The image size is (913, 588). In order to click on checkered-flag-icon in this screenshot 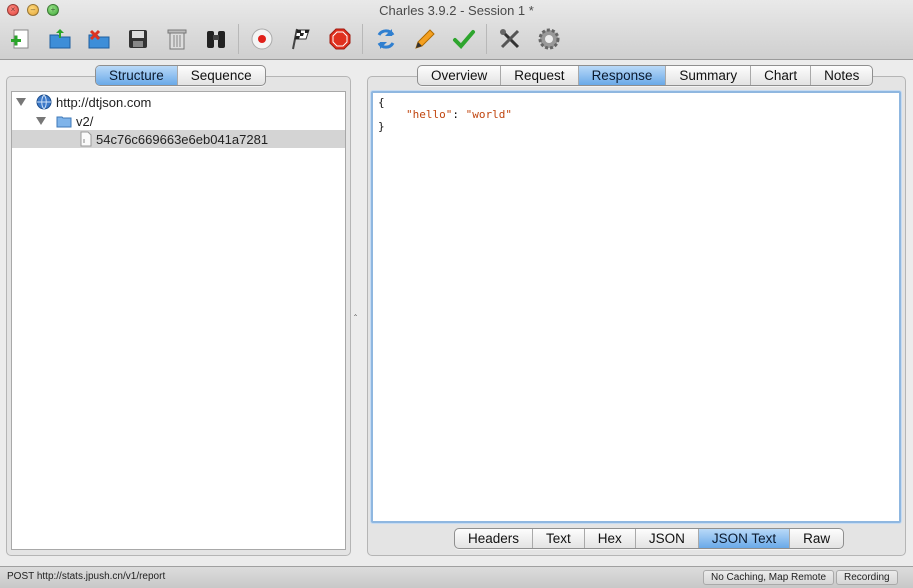, I will do `click(301, 39)`.